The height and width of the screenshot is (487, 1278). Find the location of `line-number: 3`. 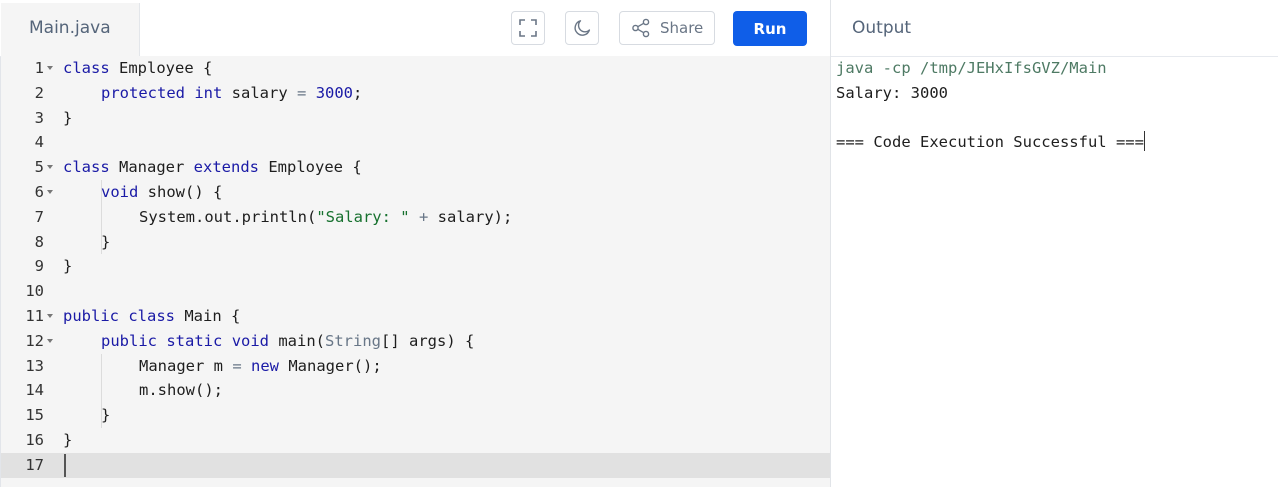

line-number: 3 is located at coordinates (39, 117).